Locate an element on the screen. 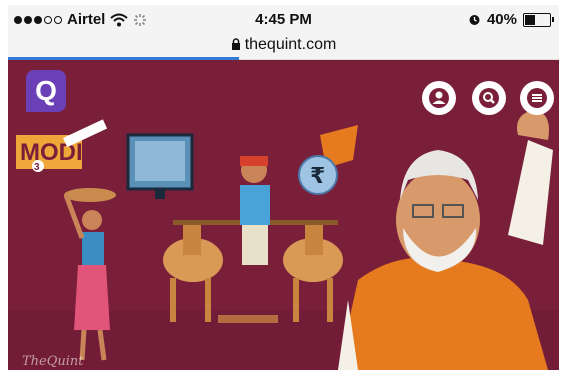  quint-logo-icon: Q is located at coordinates (46, 91).